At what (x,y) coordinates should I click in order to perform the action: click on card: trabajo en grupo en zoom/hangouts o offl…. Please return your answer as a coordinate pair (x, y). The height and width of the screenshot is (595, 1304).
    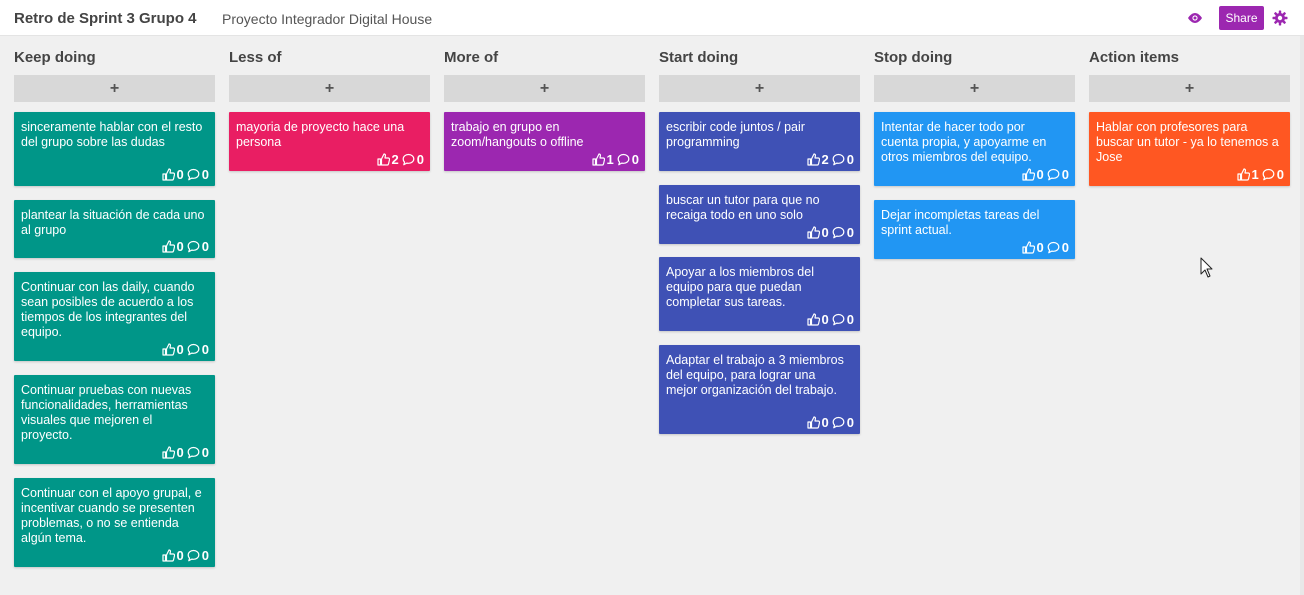
    Looking at the image, I should click on (544, 141).